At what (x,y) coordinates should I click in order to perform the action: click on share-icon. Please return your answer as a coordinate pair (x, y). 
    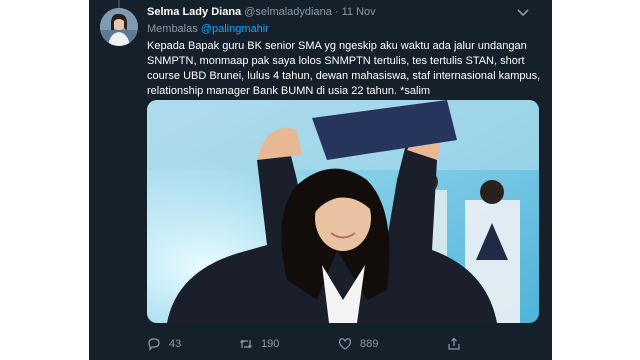
    Looking at the image, I should click on (454, 343).